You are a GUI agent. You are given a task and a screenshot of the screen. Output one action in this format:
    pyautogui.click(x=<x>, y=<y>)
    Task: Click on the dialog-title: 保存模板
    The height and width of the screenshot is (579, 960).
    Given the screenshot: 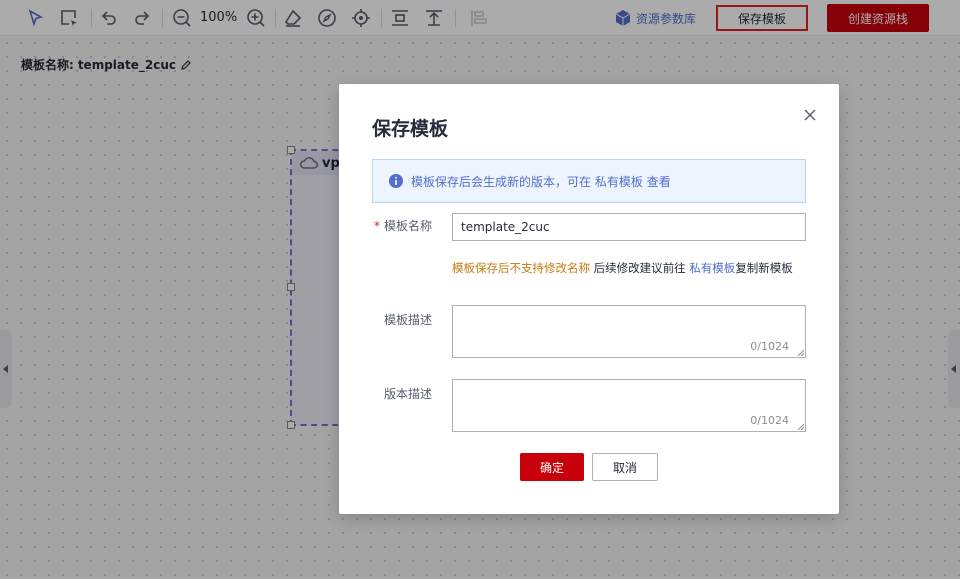 What is the action you would take?
    pyautogui.click(x=410, y=129)
    